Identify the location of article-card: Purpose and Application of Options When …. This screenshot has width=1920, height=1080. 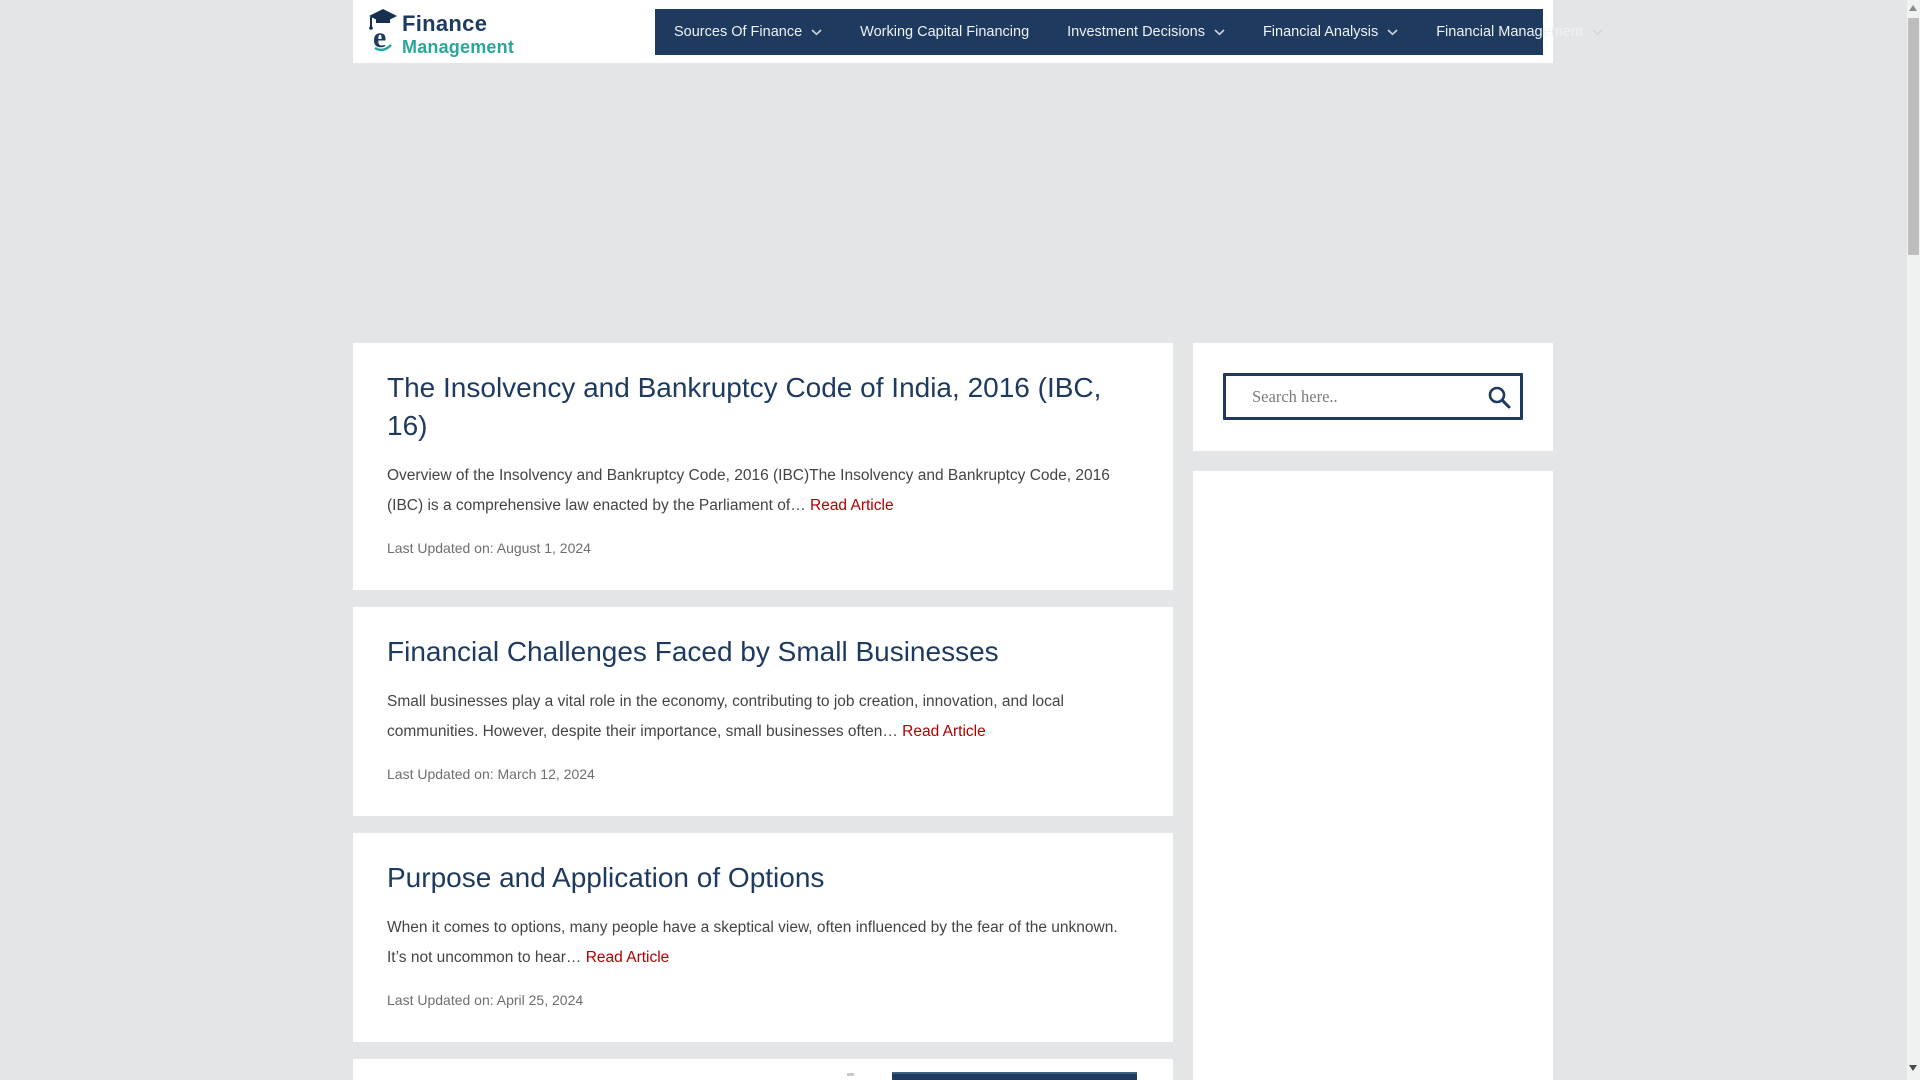
(763, 938).